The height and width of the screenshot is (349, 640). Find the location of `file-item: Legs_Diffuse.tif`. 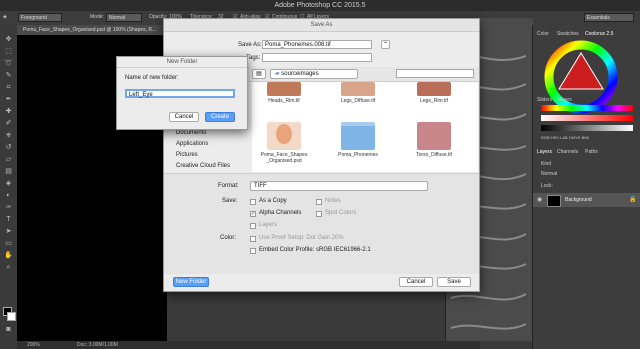

file-item: Legs_Diffuse.tif is located at coordinates (358, 93).